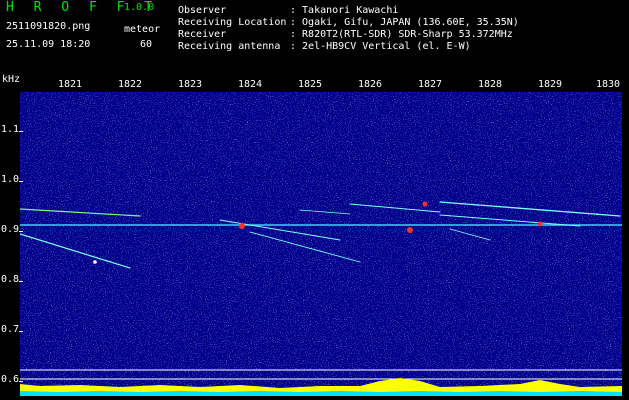  I want to click on x-tick-label: 1825, so click(310, 84).